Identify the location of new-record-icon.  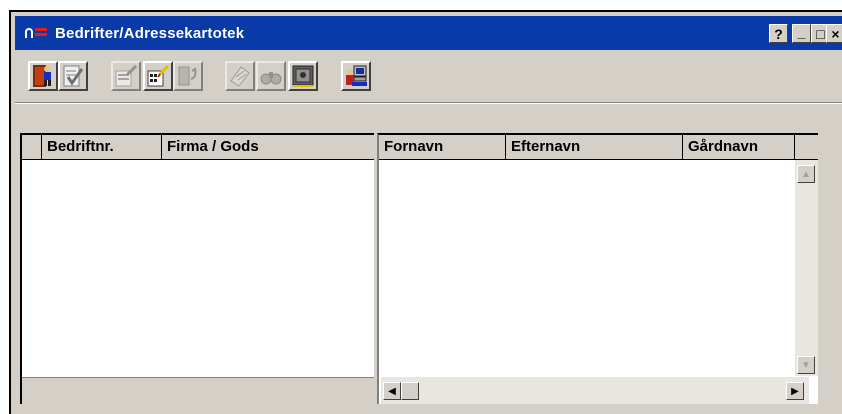
(158, 75).